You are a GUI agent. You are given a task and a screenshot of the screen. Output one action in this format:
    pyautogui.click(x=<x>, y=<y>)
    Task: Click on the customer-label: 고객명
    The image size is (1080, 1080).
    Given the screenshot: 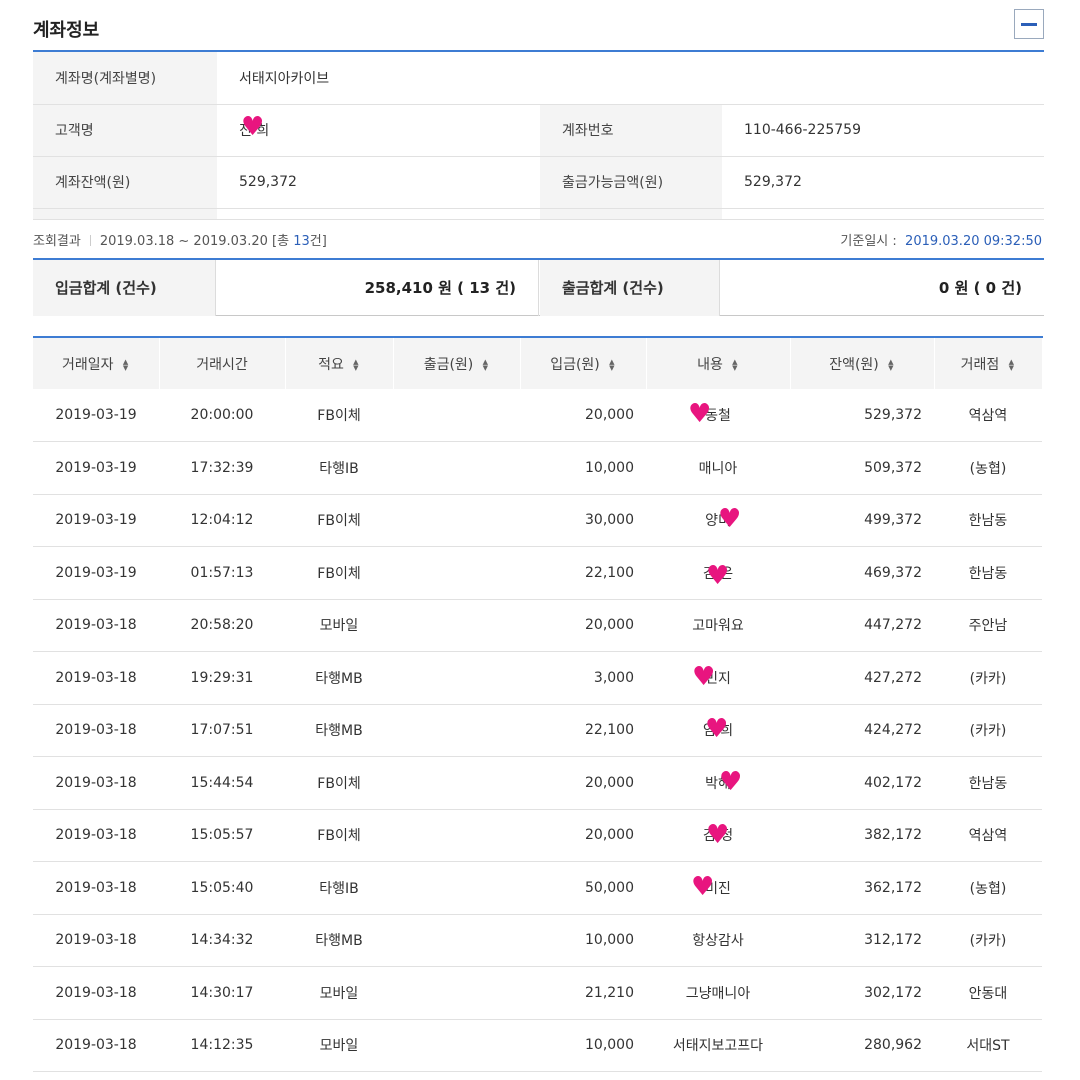 What is the action you would take?
    pyautogui.click(x=125, y=130)
    